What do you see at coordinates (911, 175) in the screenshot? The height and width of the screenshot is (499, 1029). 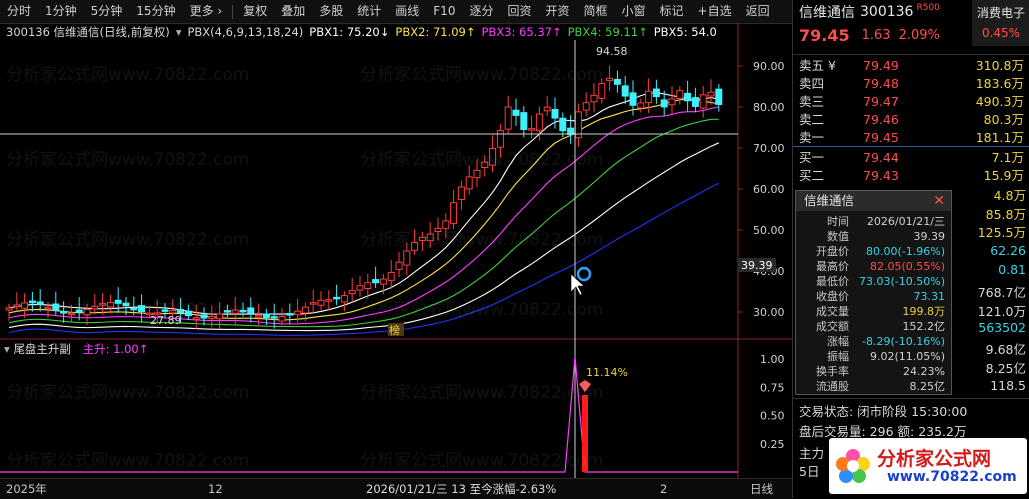 I see `order-book-row: 买二 79.43 15.9万` at bounding box center [911, 175].